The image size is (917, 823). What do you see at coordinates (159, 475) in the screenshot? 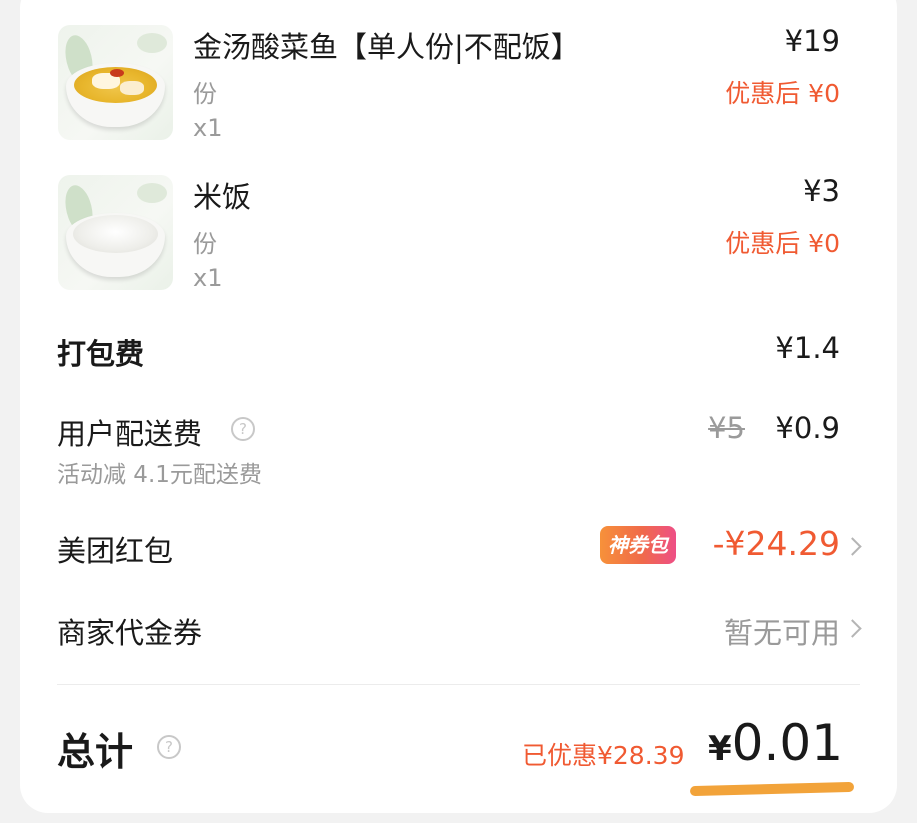
I see `delivery-fee-note: 活动减 4.1元配送费` at bounding box center [159, 475].